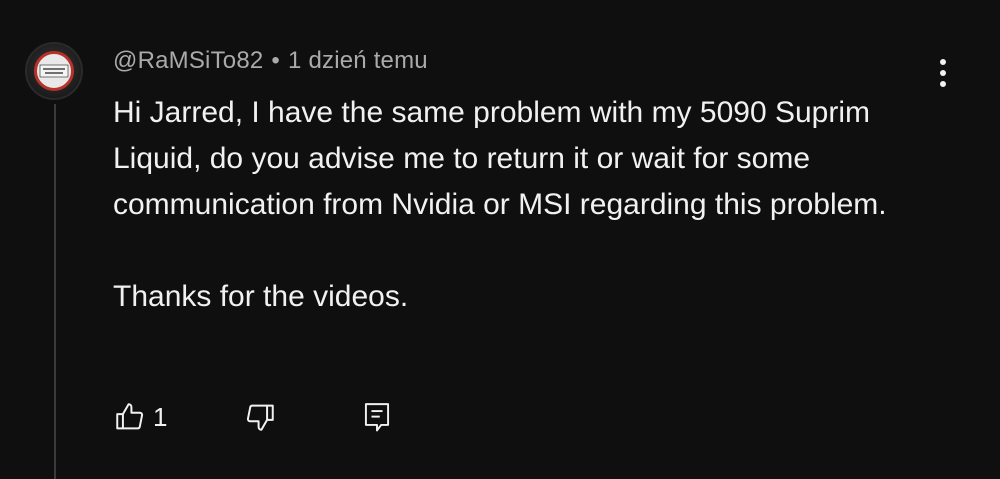  What do you see at coordinates (270, 61) in the screenshot?
I see `comment-meta: @RaMSiTo82 • 1 dzień temu` at bounding box center [270, 61].